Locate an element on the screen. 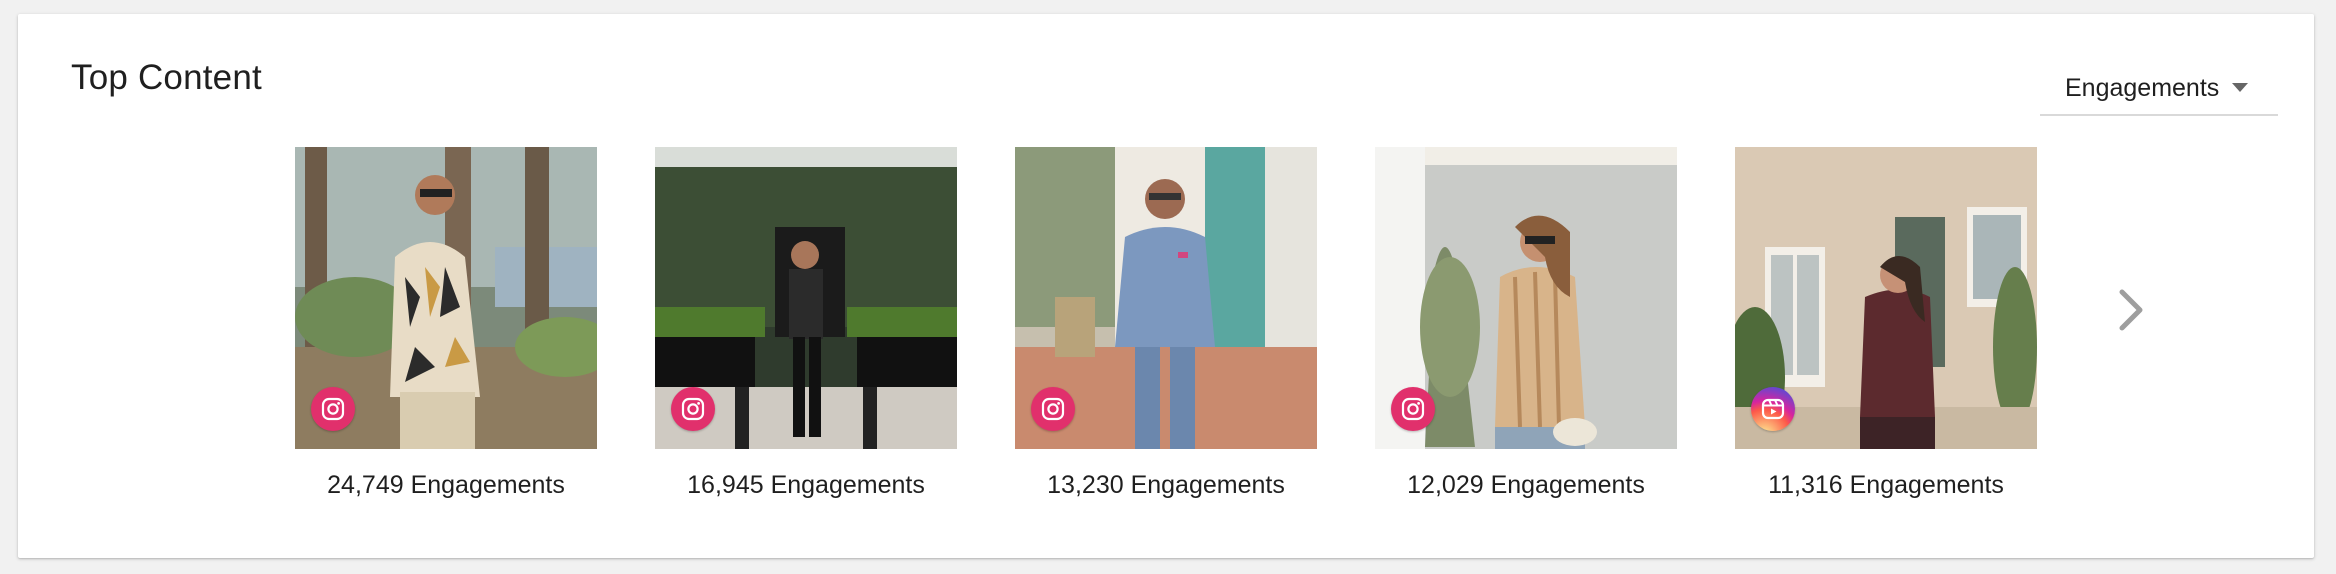 This screenshot has height=574, width=2336. content-item: 11,316 Engagements is located at coordinates (1886, 323).